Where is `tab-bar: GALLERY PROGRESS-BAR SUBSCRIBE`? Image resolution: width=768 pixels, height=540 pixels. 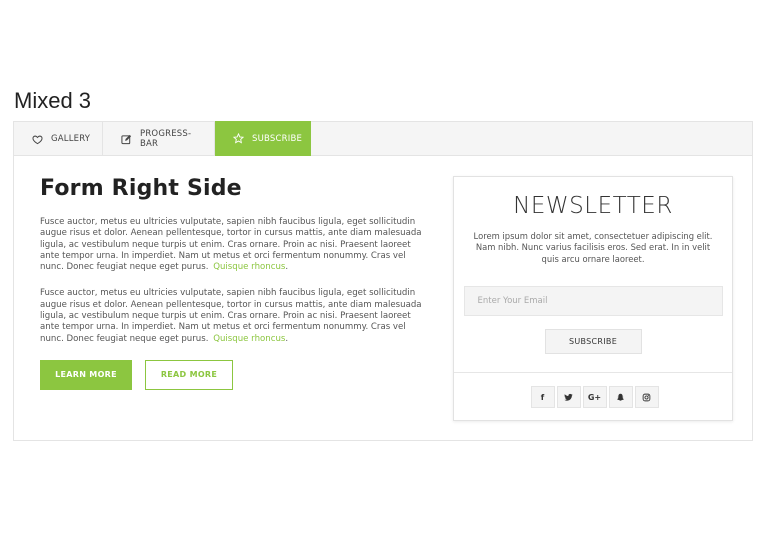 tab-bar: GALLERY PROGRESS-BAR SUBSCRIBE is located at coordinates (383, 138).